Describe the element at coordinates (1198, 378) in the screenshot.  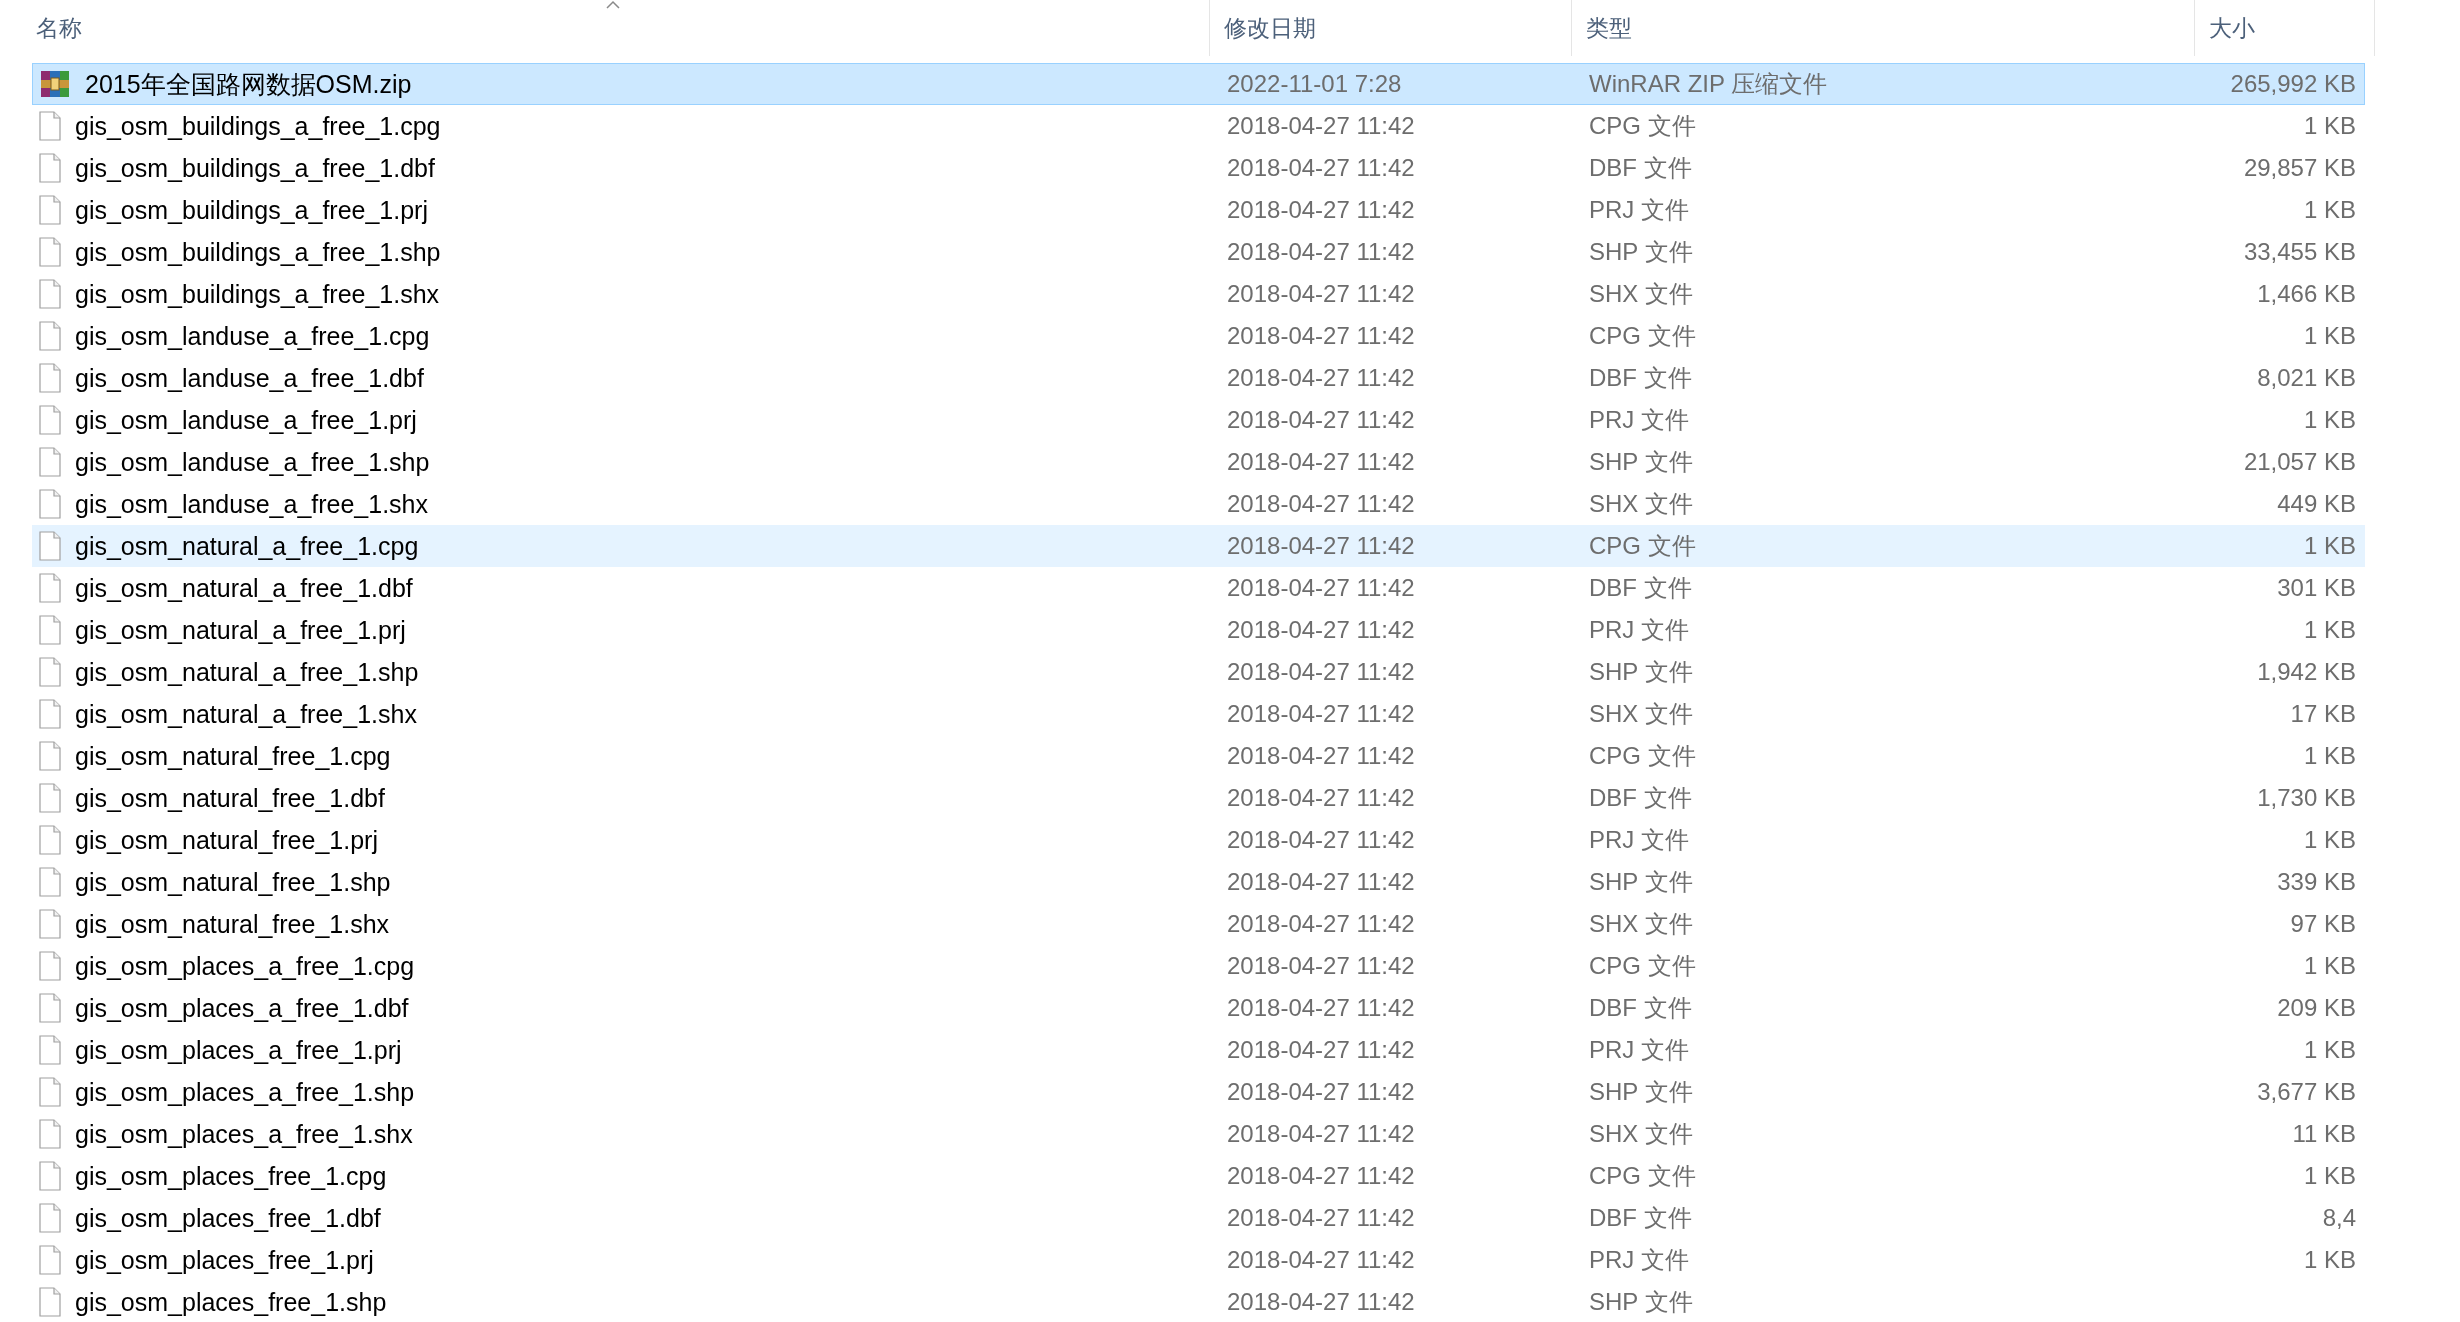
I see `file-row: gis_osm_landuse_a_free_1.dbf 2018-04-27 11:42 DBF 文件 8,021 KB` at that location.